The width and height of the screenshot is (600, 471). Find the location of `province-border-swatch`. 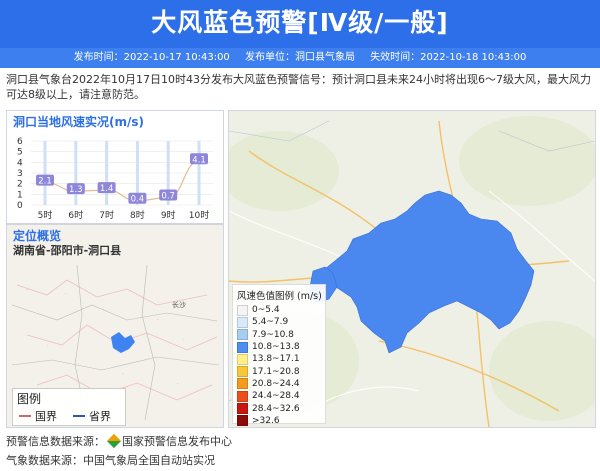

province-border-swatch is located at coordinates (79, 416).